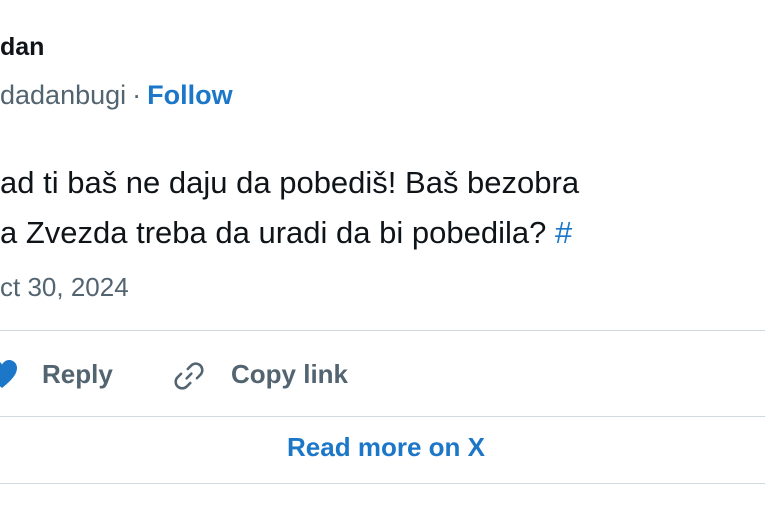  Describe the element at coordinates (63, 95) in the screenshot. I see `author-handle: dadanbugi` at that location.